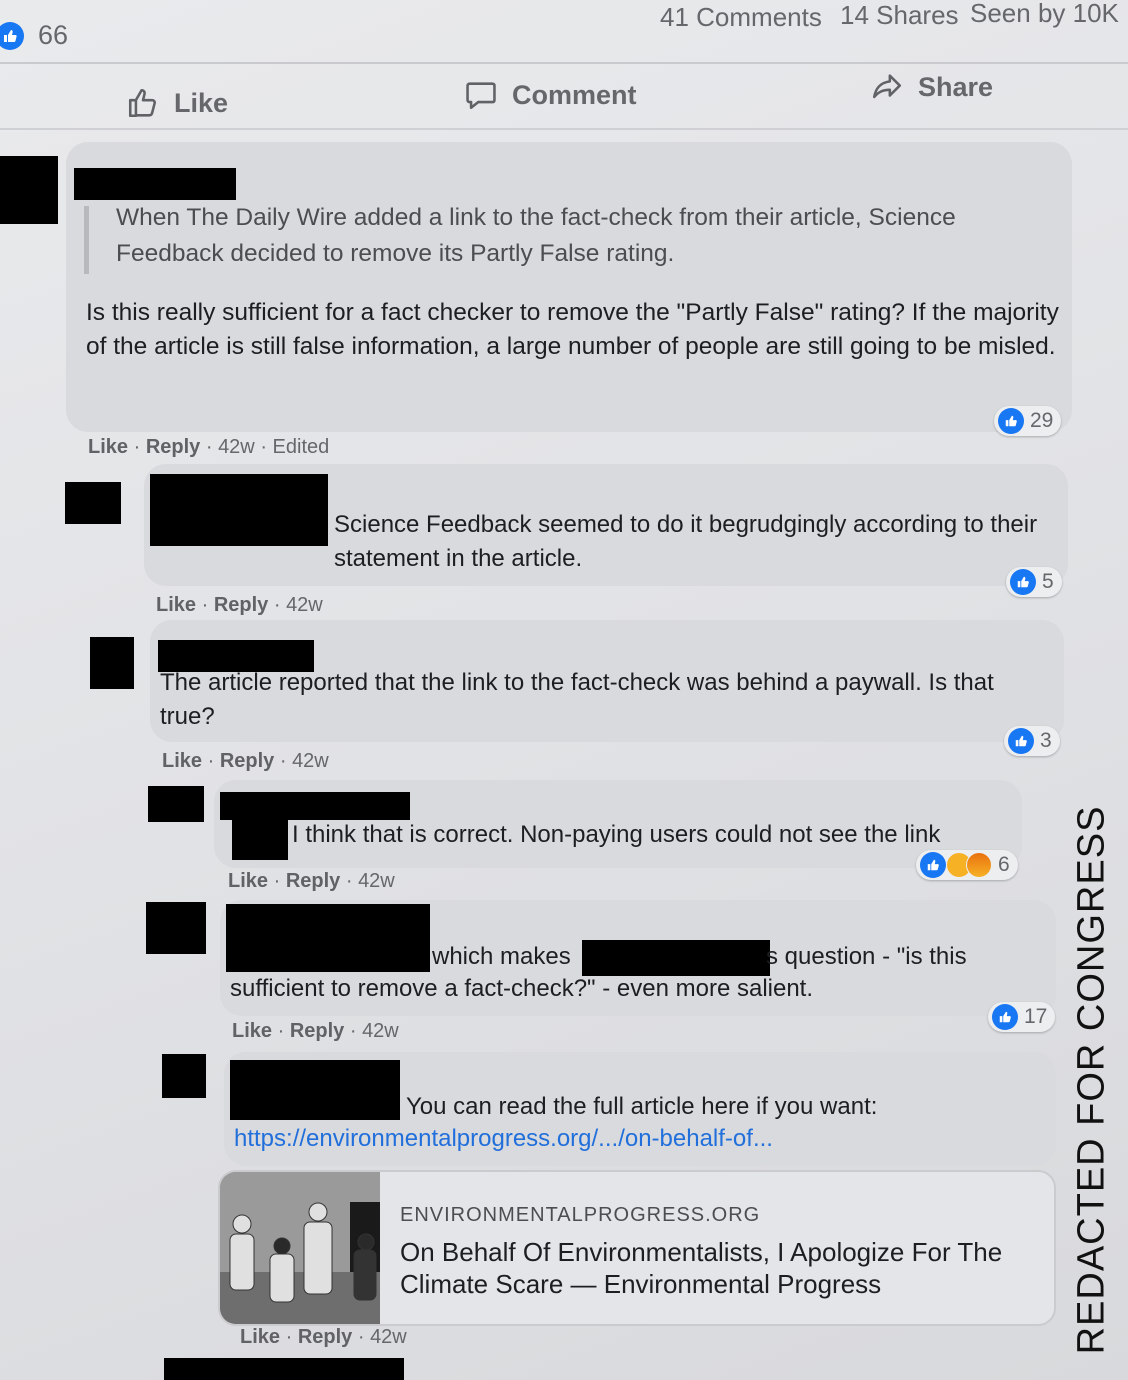 The height and width of the screenshot is (1380, 1128). What do you see at coordinates (979, 865) in the screenshot?
I see `angry-reaction-icon` at bounding box center [979, 865].